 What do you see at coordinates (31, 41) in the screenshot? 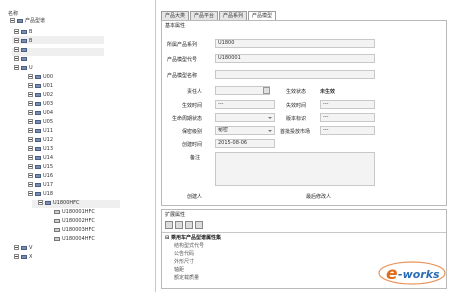
I see `tree-node-label: B` at bounding box center [31, 41].